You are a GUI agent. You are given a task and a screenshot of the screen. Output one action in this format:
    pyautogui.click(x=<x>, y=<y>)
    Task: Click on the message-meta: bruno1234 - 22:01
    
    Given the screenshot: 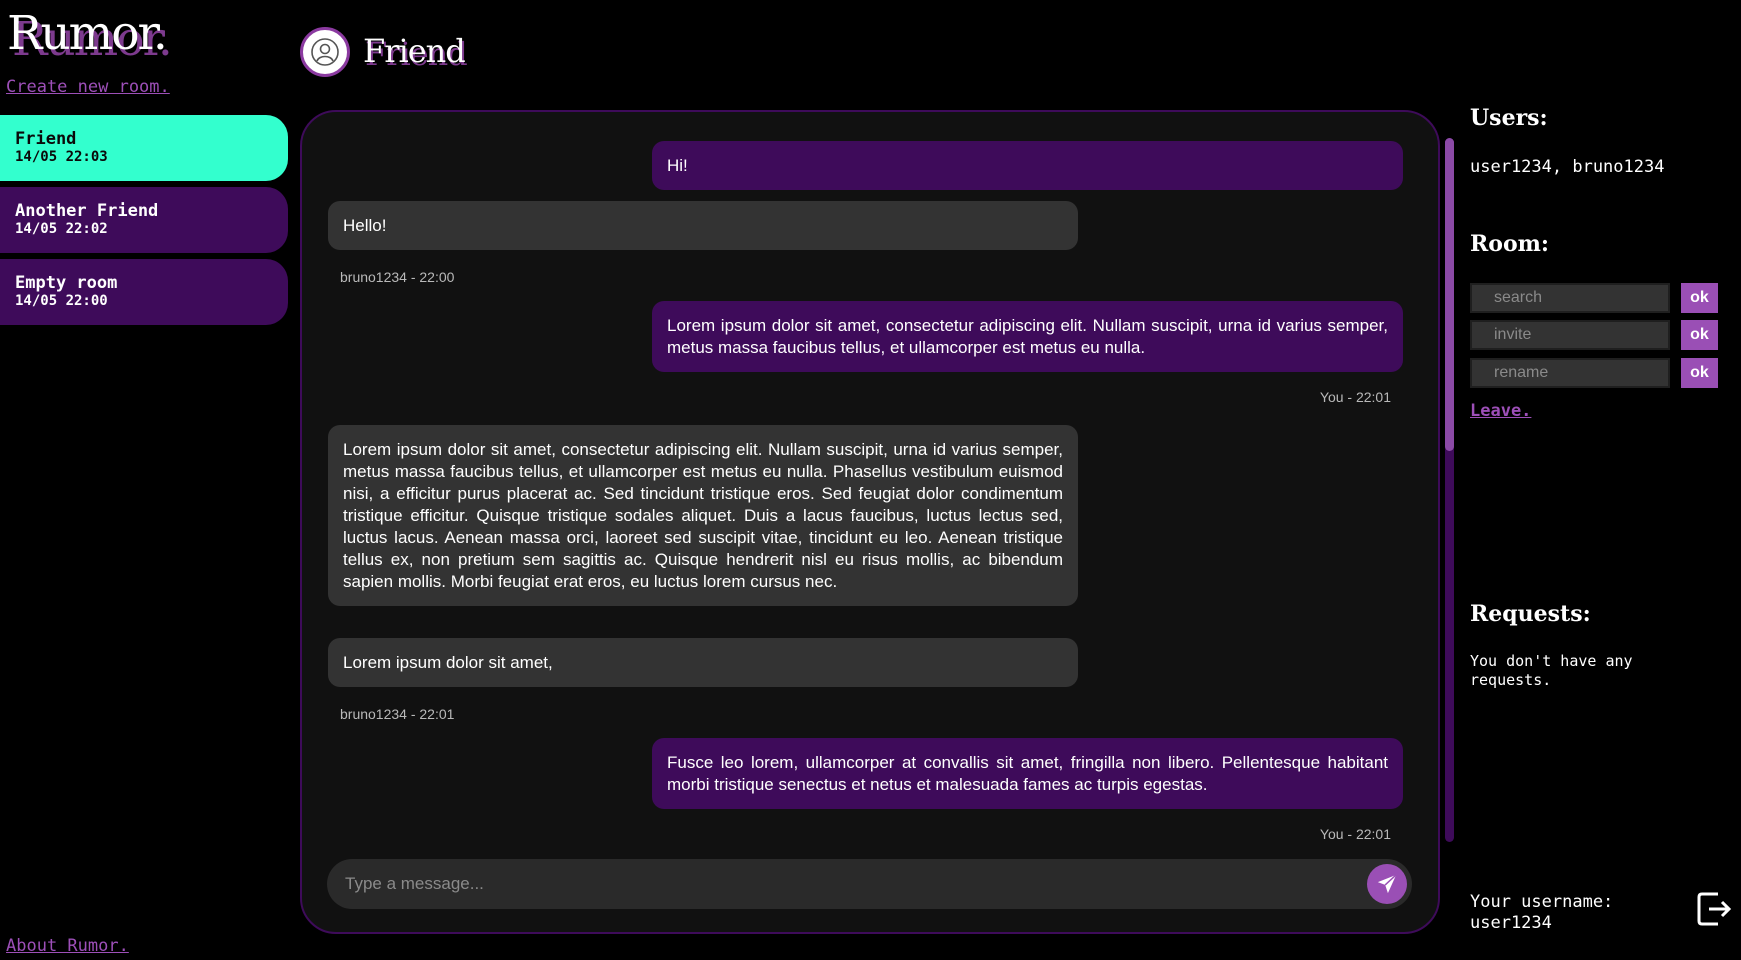 What is the action you would take?
    pyautogui.click(x=397, y=714)
    